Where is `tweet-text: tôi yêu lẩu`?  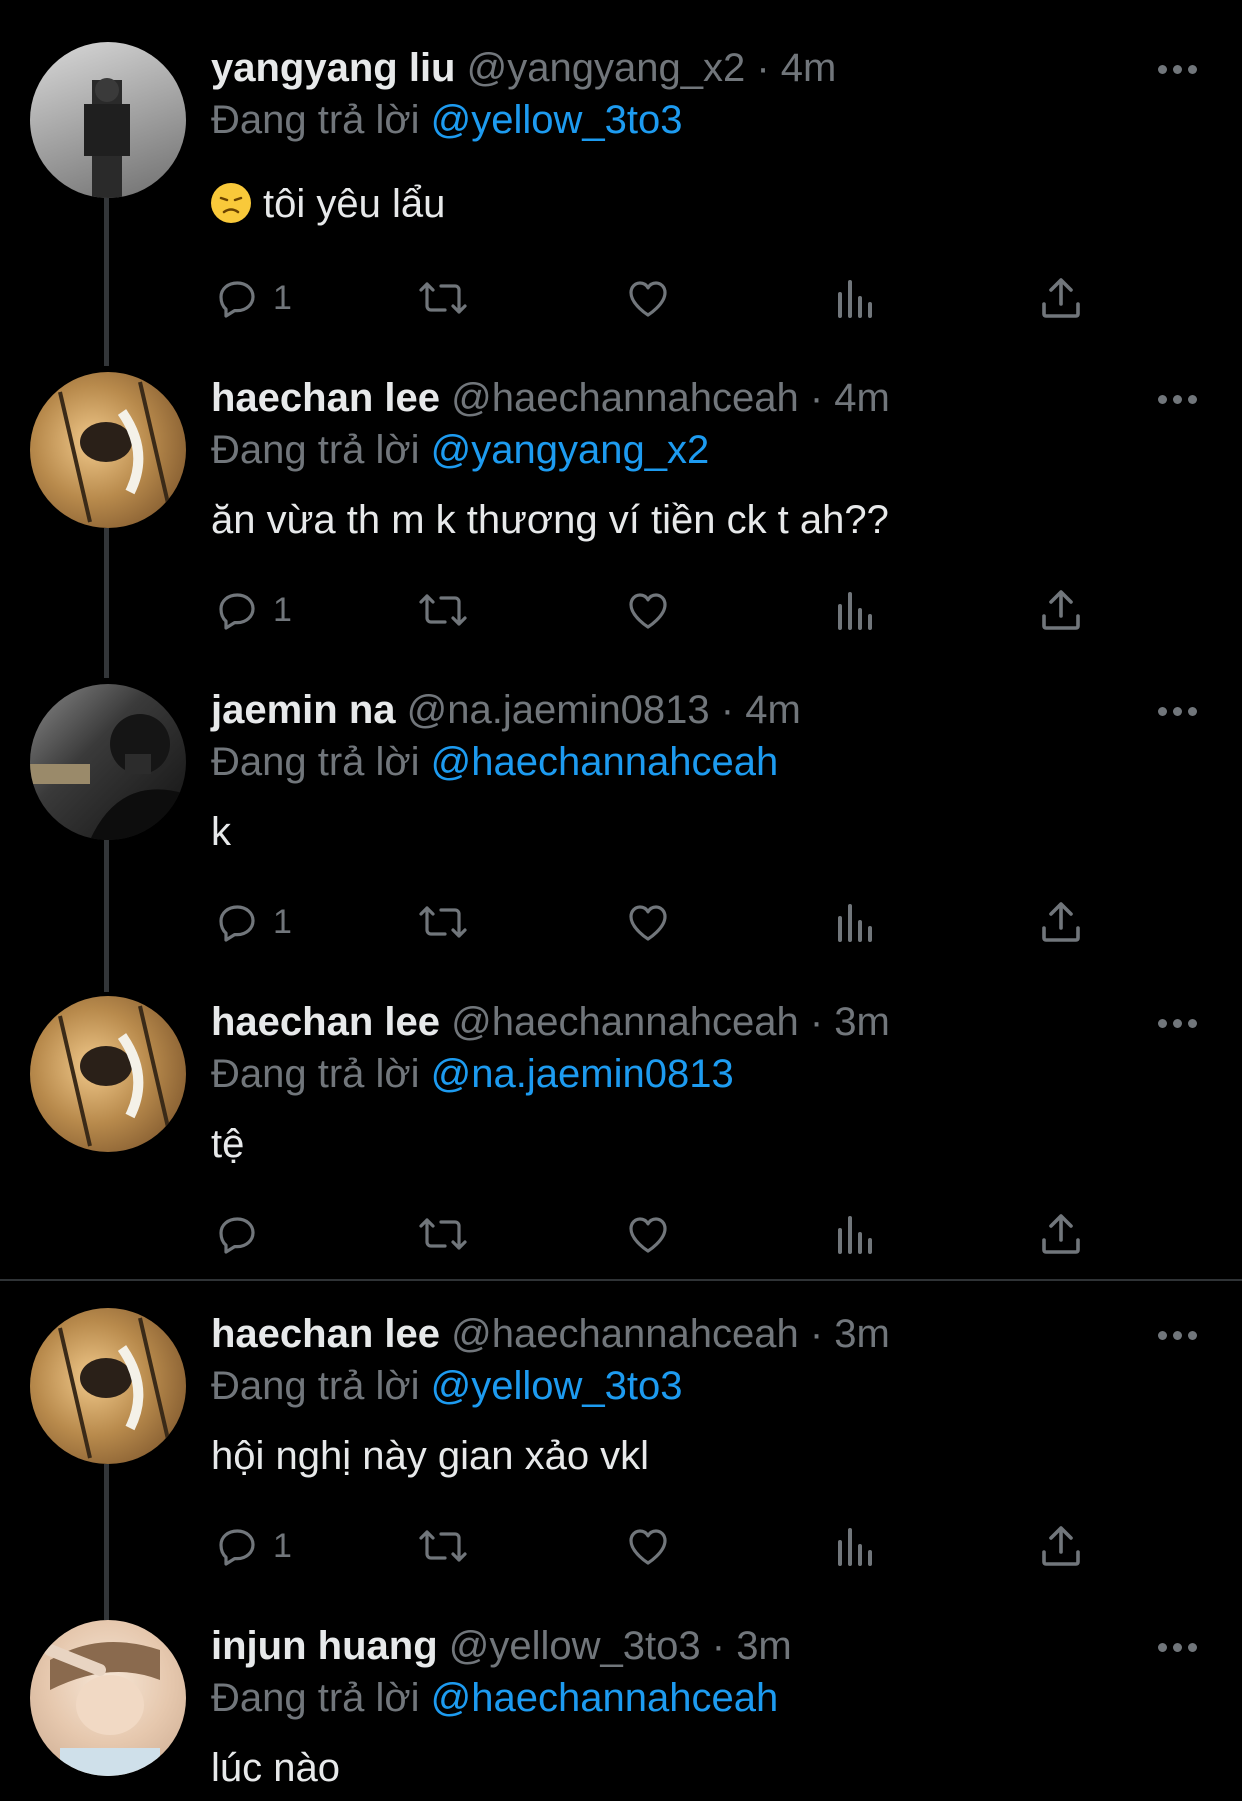
tweet-text: tôi yêu lẩu is located at coordinates (328, 204).